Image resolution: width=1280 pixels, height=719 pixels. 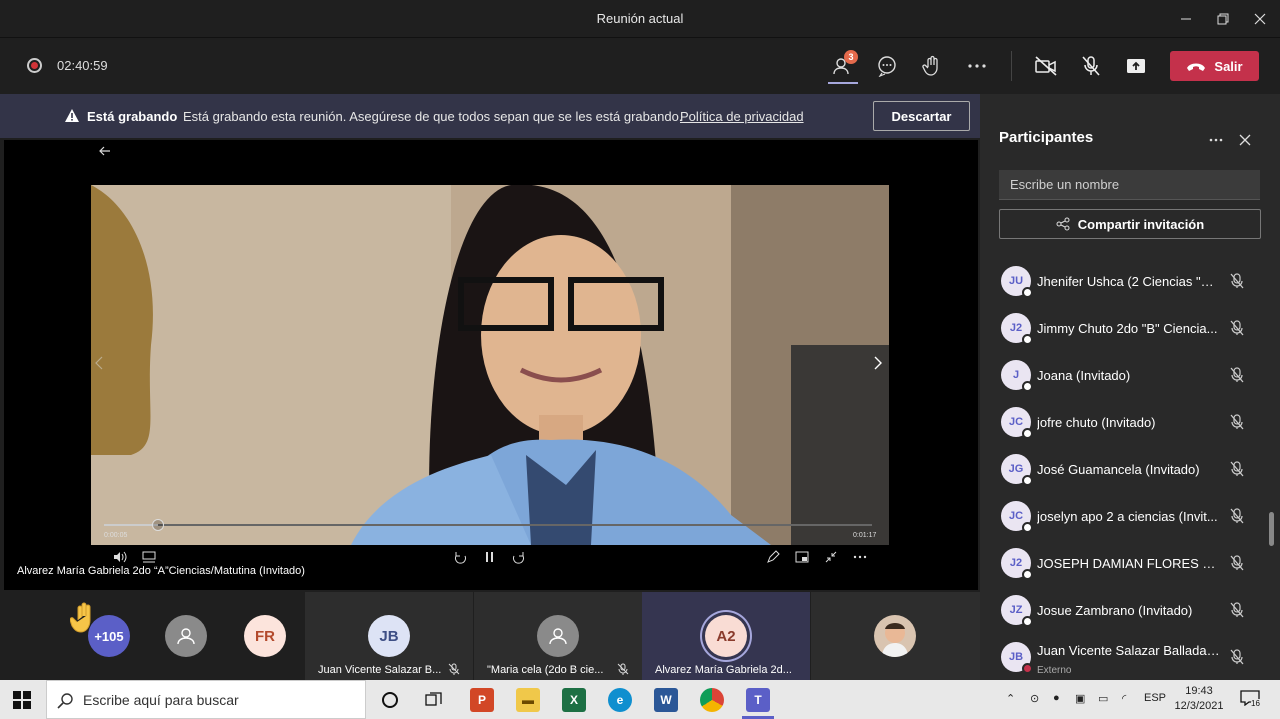 I want to click on input-language: ESP, so click(x=1155, y=698).